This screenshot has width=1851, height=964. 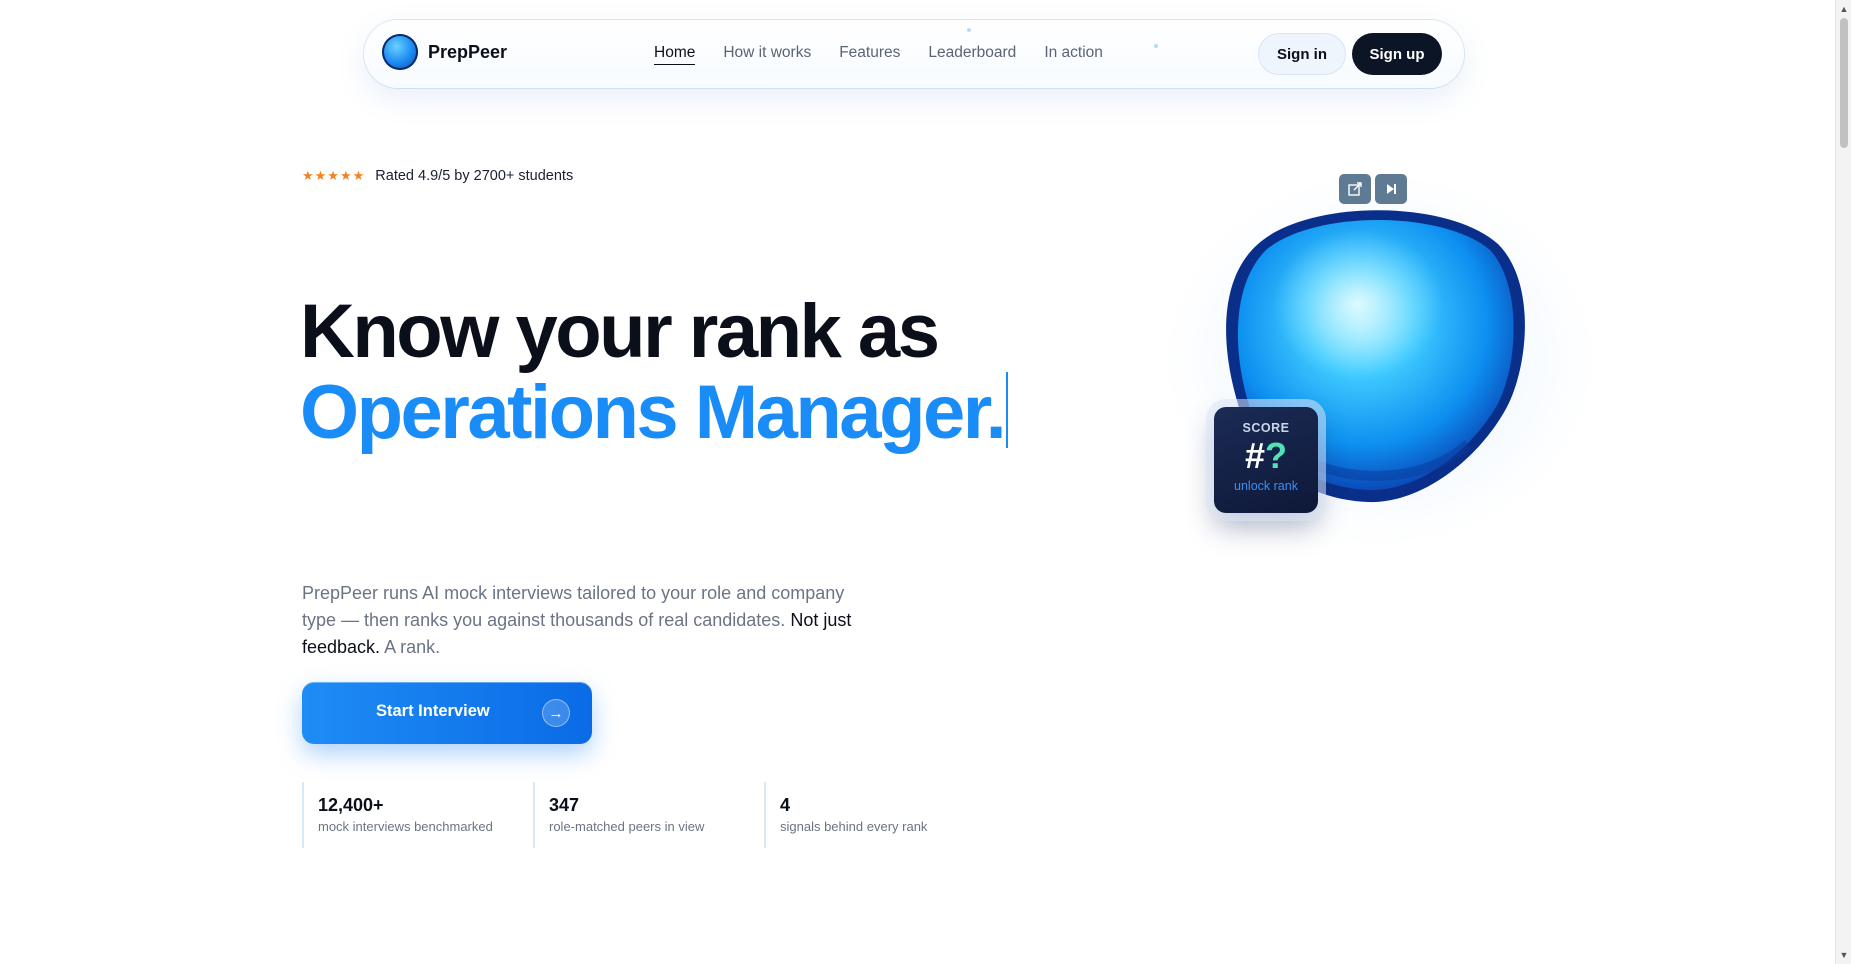 I want to click on stat-value: 347, so click(x=564, y=805).